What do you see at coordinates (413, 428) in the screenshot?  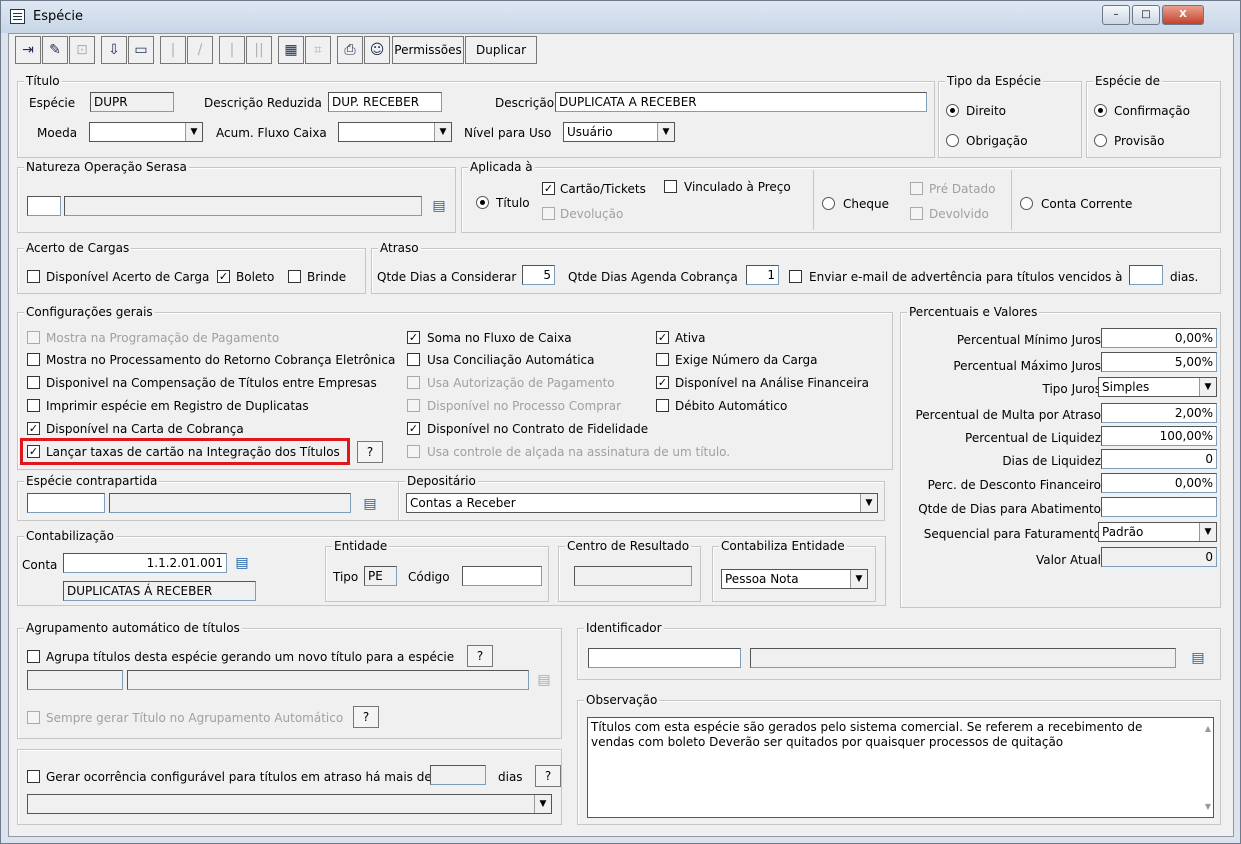 I see `config-c2-checkbox-4: ✓` at bounding box center [413, 428].